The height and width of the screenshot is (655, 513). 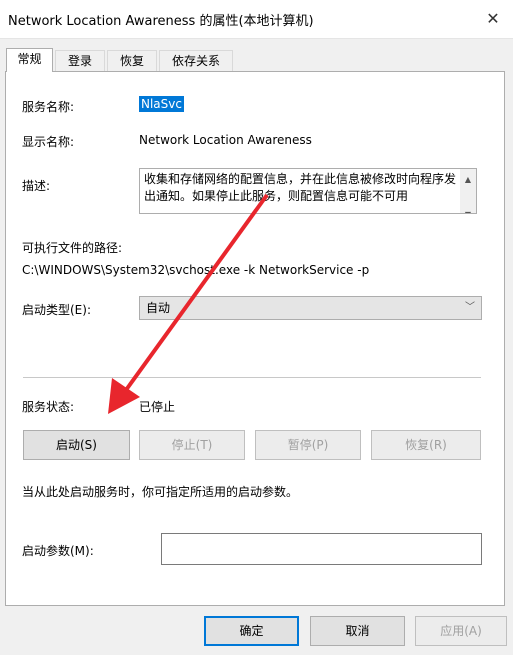 What do you see at coordinates (72, 248) in the screenshot?
I see `path-label: 可执行文件的路径:` at bounding box center [72, 248].